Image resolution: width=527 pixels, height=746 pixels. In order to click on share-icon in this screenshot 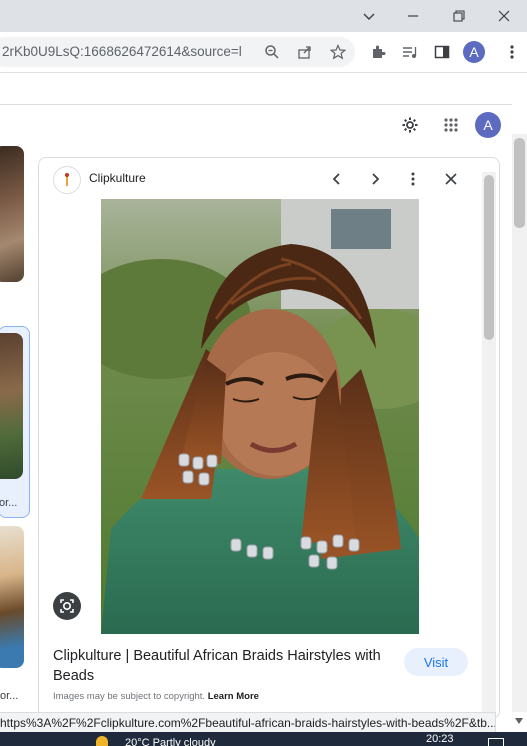, I will do `click(305, 52)`.